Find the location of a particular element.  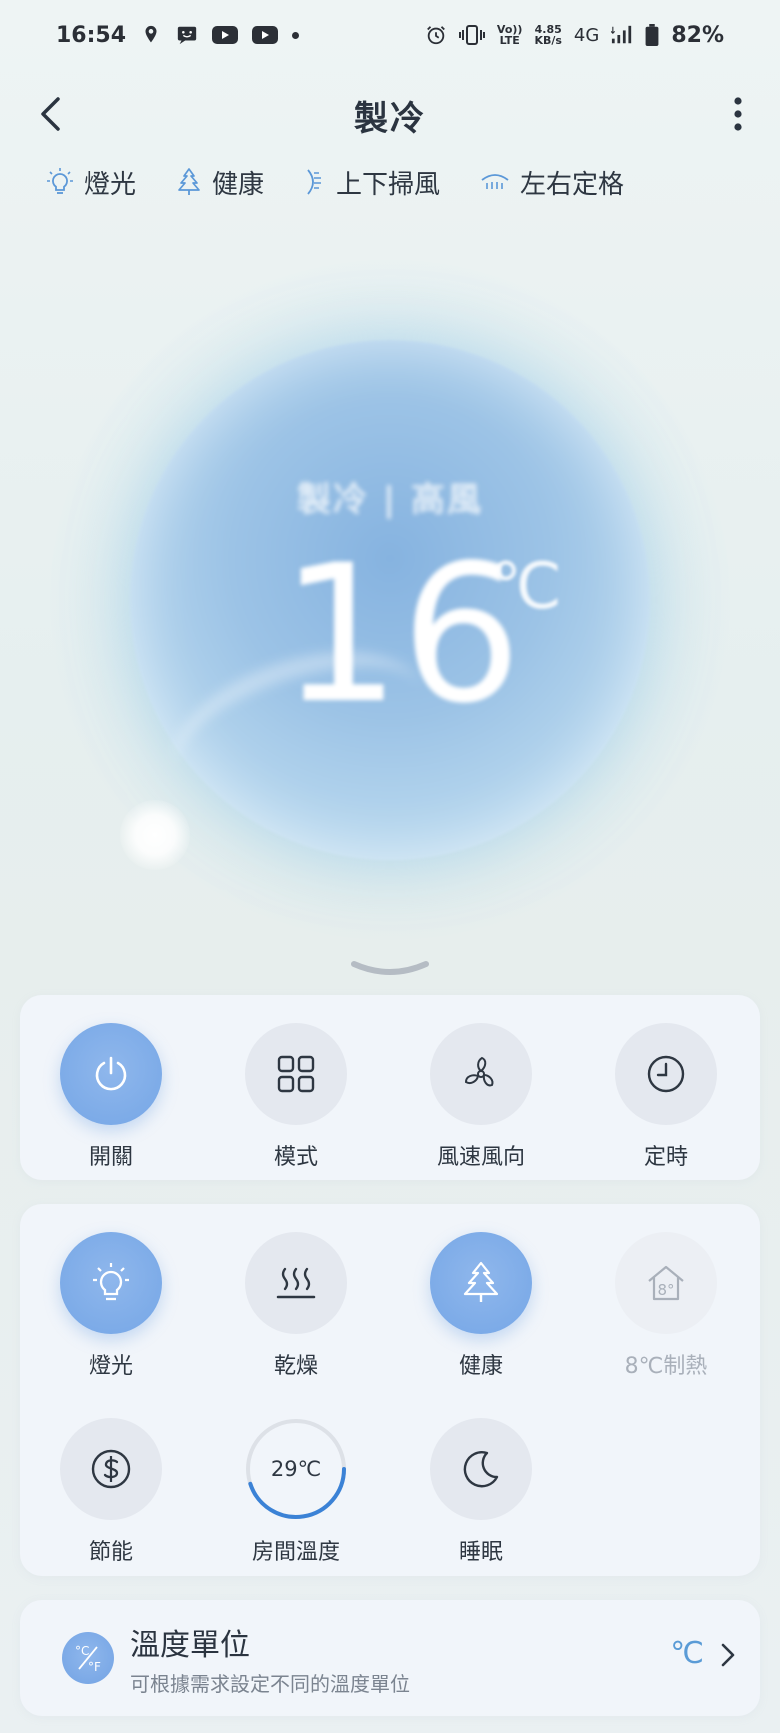

message-icon is located at coordinates (187, 35).